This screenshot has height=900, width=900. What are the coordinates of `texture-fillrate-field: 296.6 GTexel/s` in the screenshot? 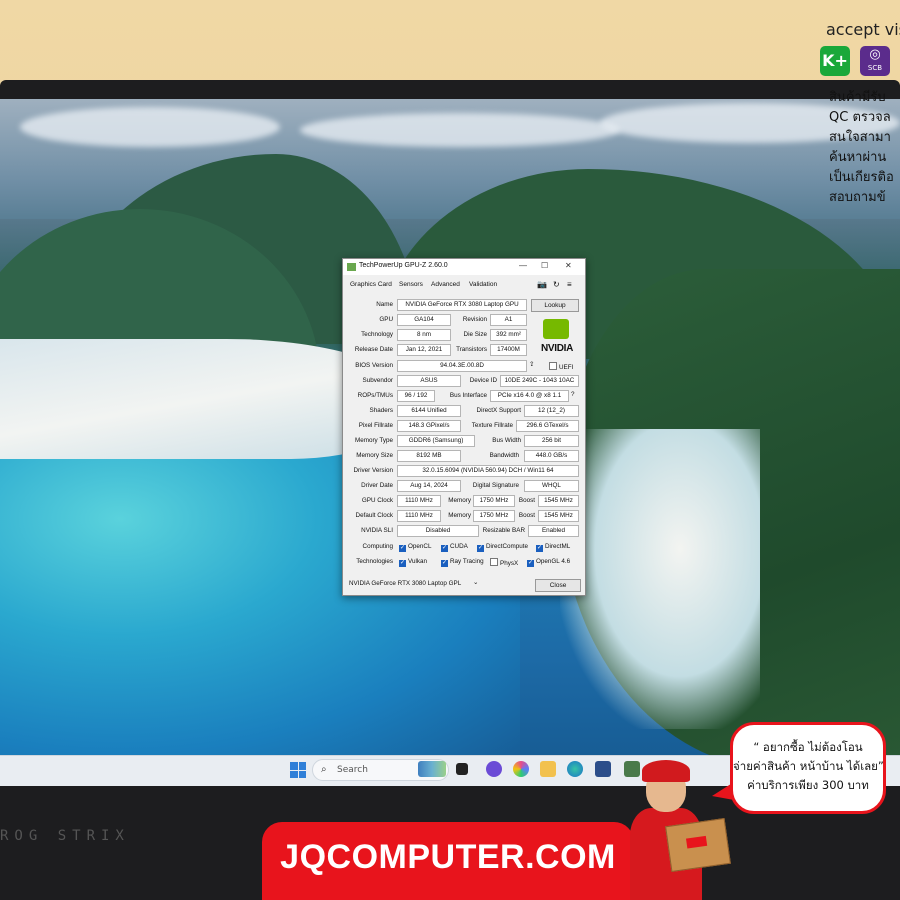 It's located at (547, 426).